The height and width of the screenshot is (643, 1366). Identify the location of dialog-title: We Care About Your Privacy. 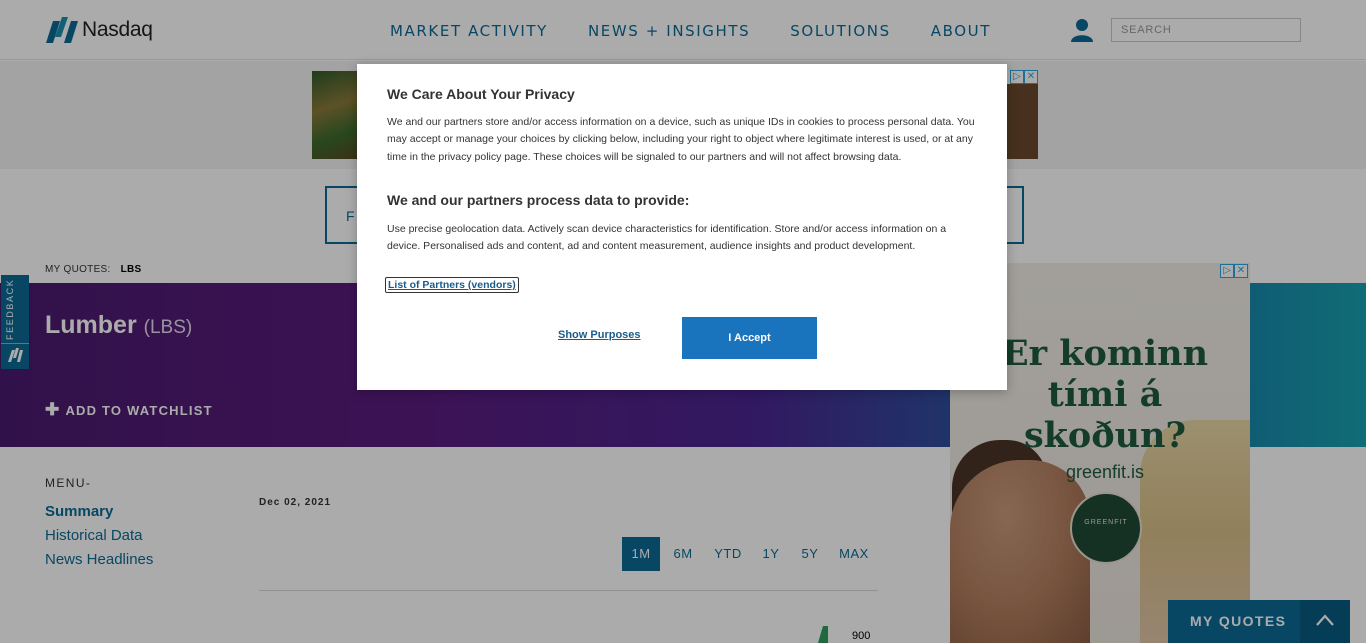
(481, 94).